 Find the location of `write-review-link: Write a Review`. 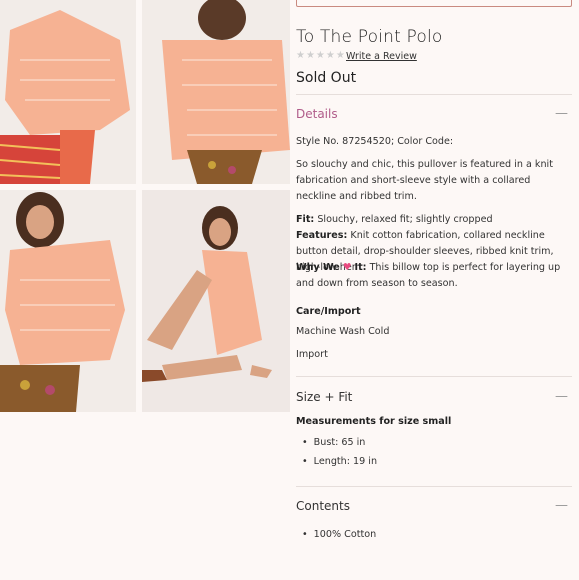

write-review-link: Write a Review is located at coordinates (381, 56).